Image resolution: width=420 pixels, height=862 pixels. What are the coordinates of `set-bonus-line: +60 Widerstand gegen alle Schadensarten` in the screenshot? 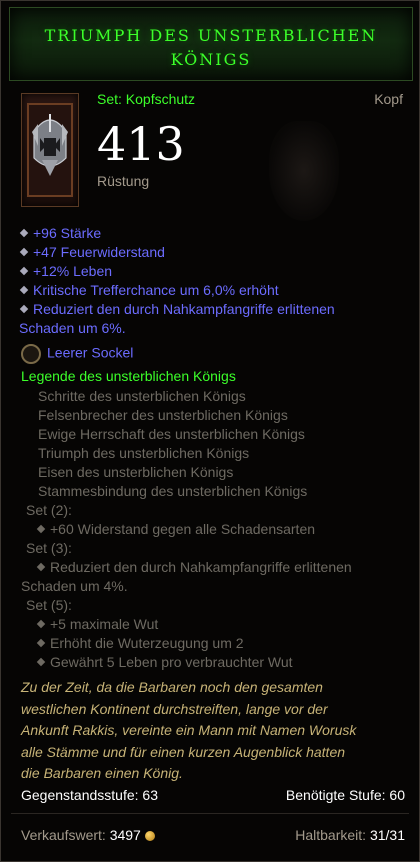 It's located at (175, 529).